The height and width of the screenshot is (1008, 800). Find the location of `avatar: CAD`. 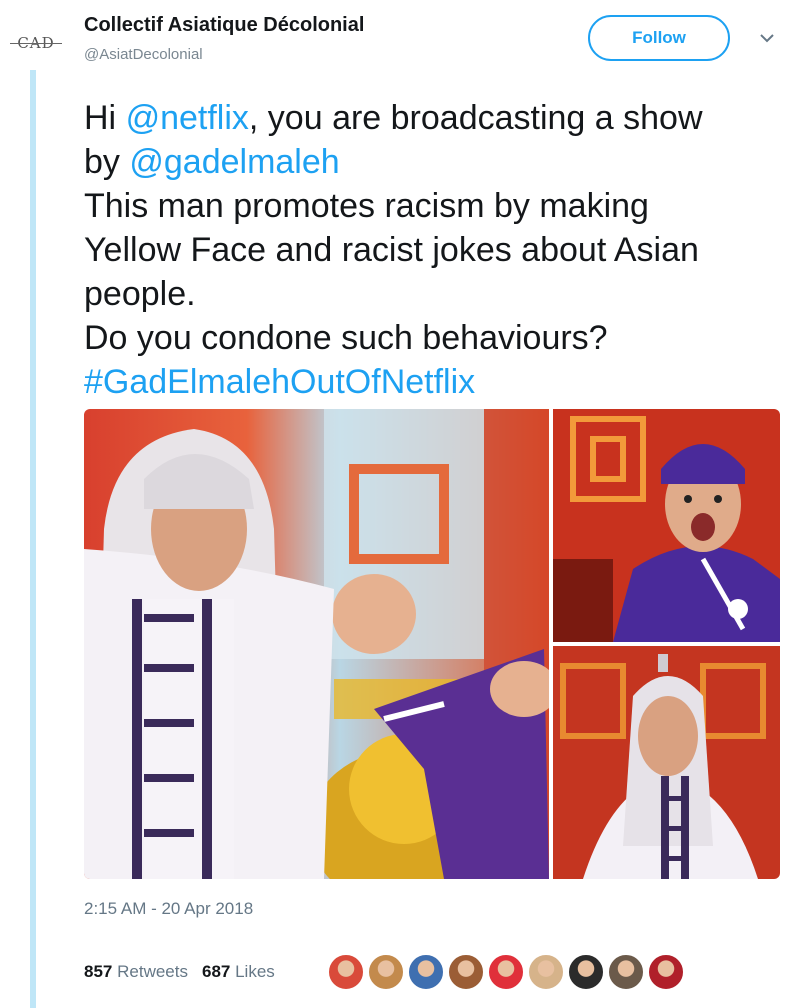

avatar: CAD is located at coordinates (36, 43).